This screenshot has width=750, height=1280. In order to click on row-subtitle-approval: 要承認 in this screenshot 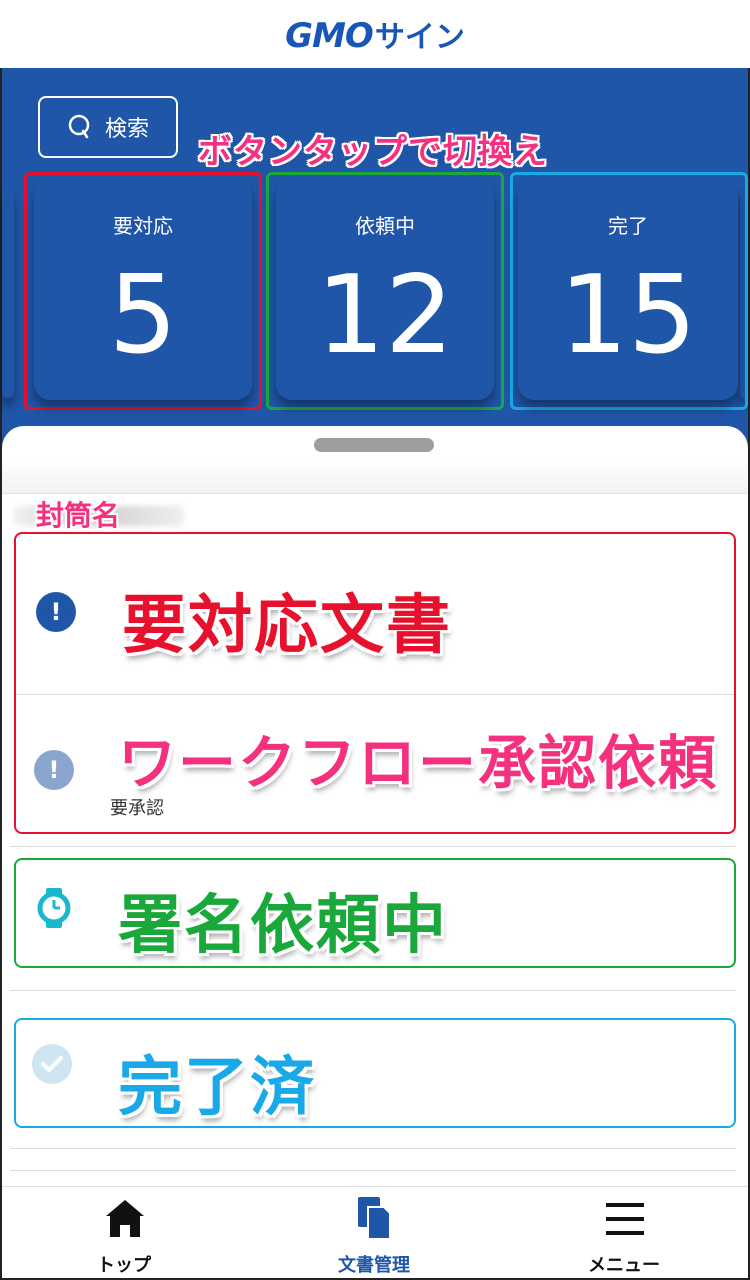, I will do `click(137, 808)`.